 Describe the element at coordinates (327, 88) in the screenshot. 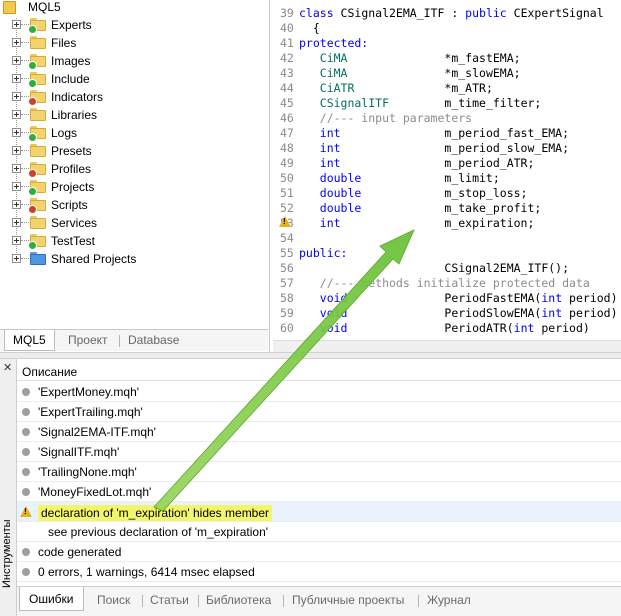

I see `code-token: CiATR` at that location.